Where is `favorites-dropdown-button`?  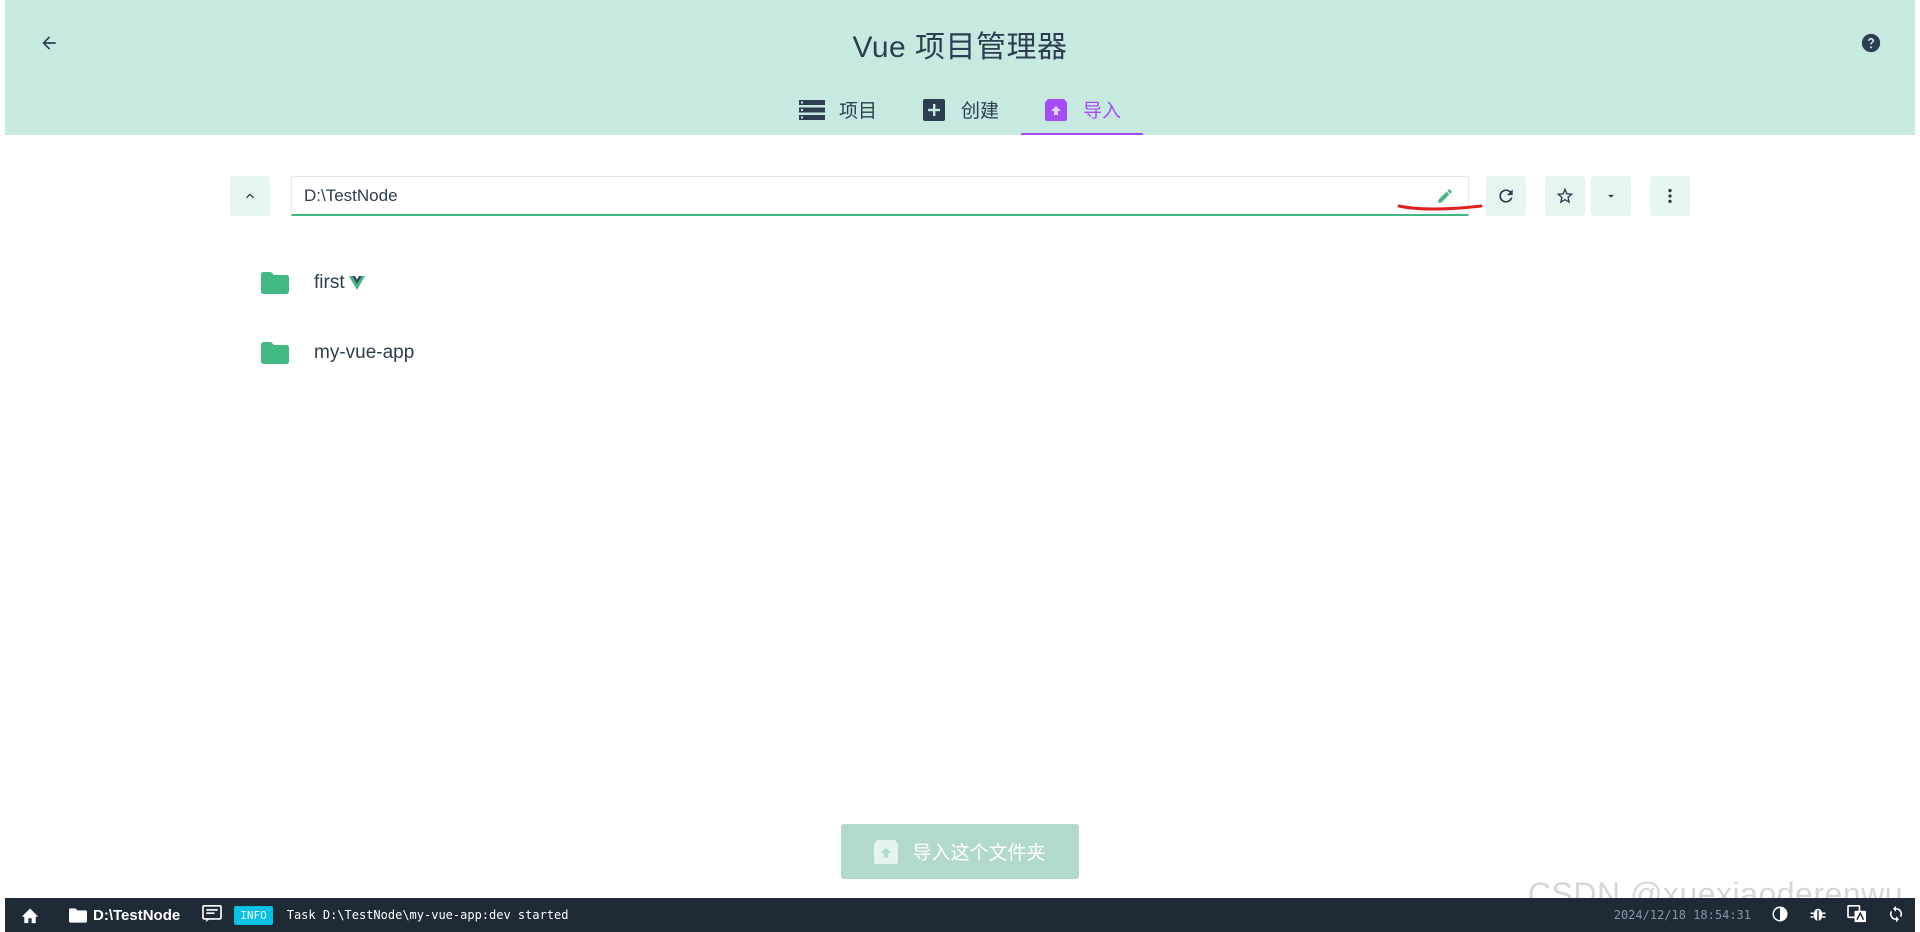 favorites-dropdown-button is located at coordinates (1611, 196).